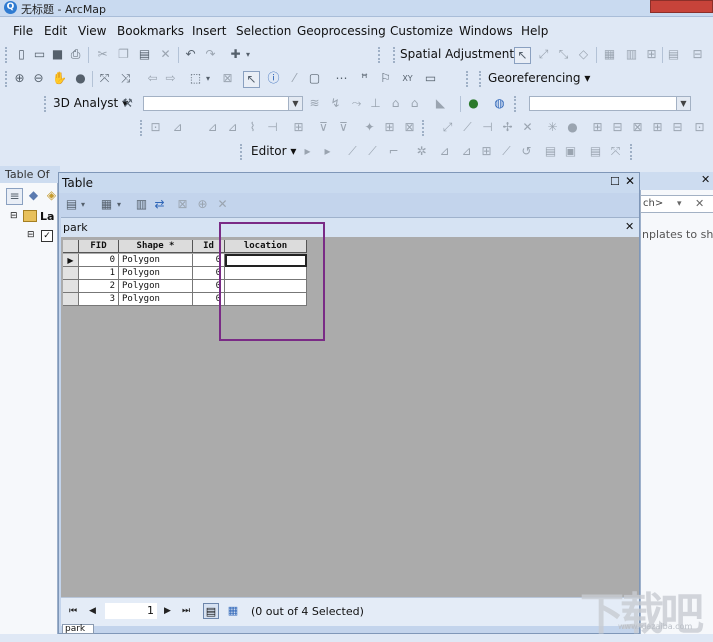  Describe the element at coordinates (385, 78) in the screenshot. I see `find-route-icon: ⚐` at that location.